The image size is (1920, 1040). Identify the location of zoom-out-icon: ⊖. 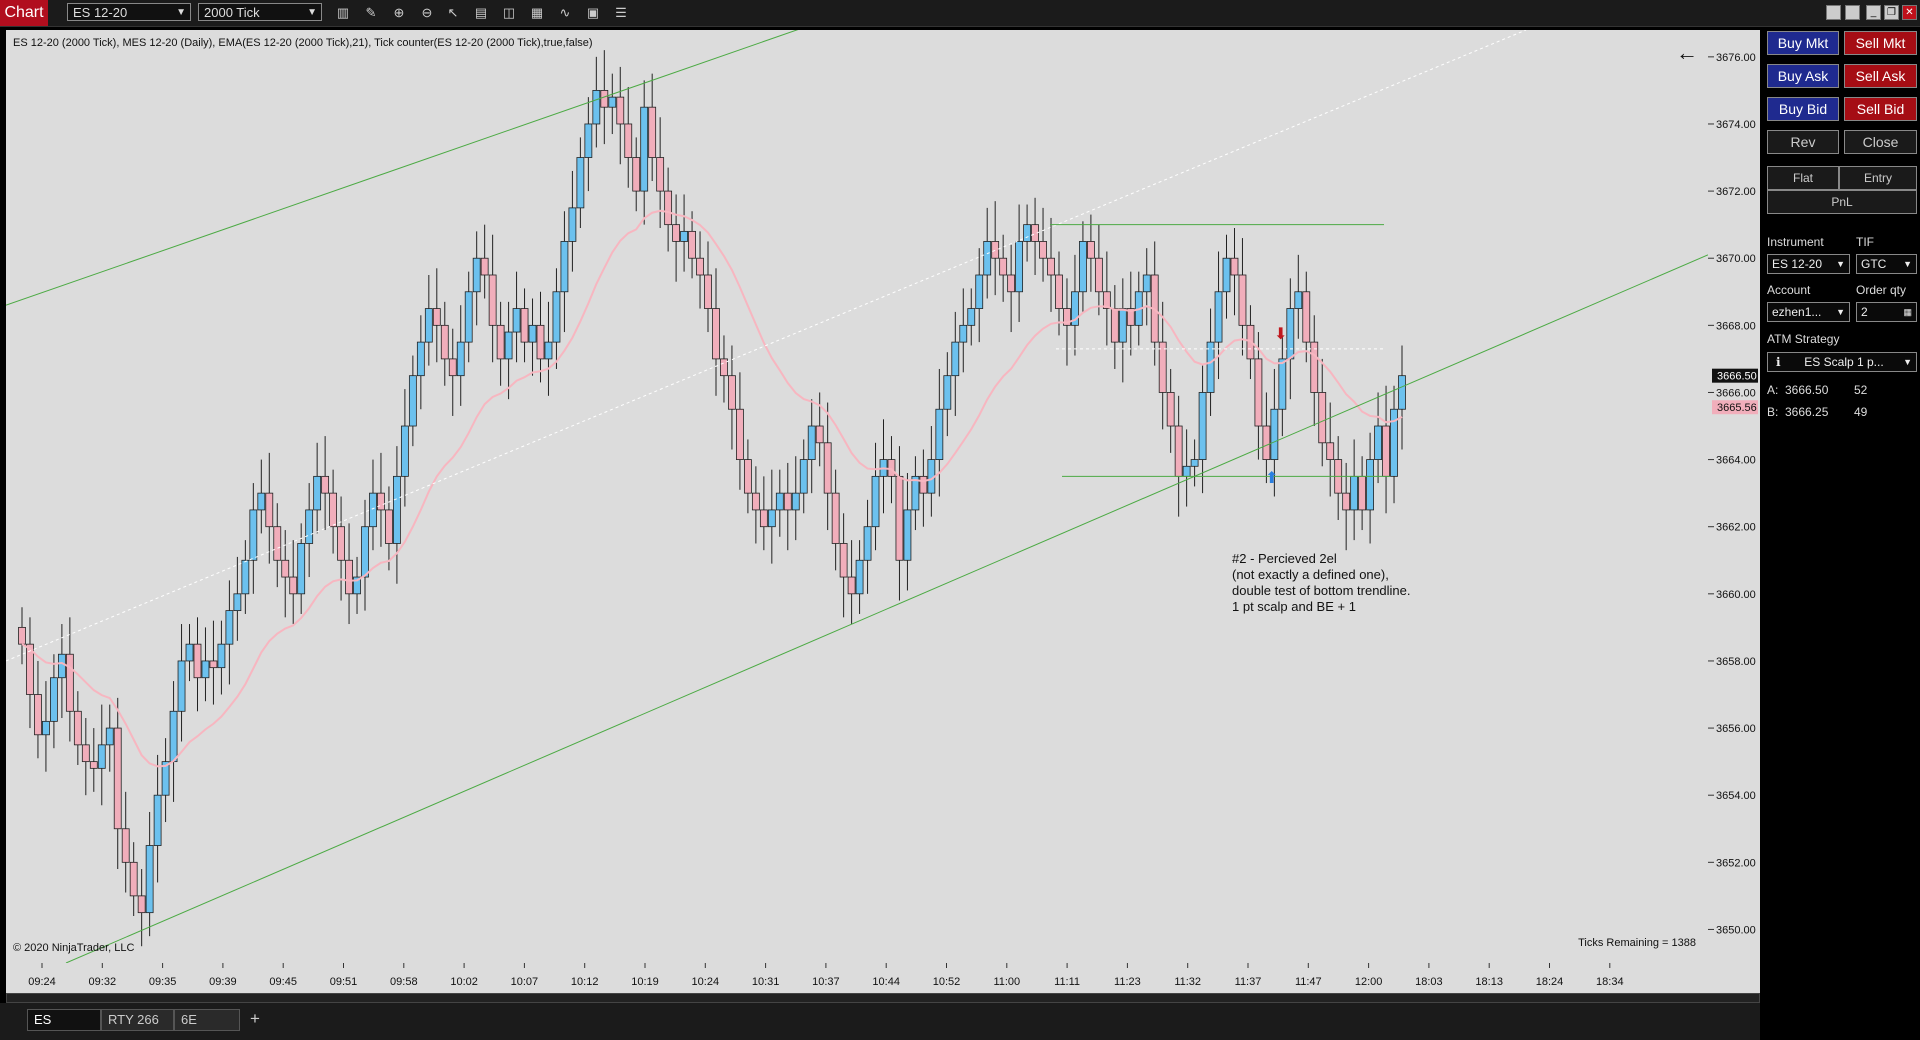
(427, 12).